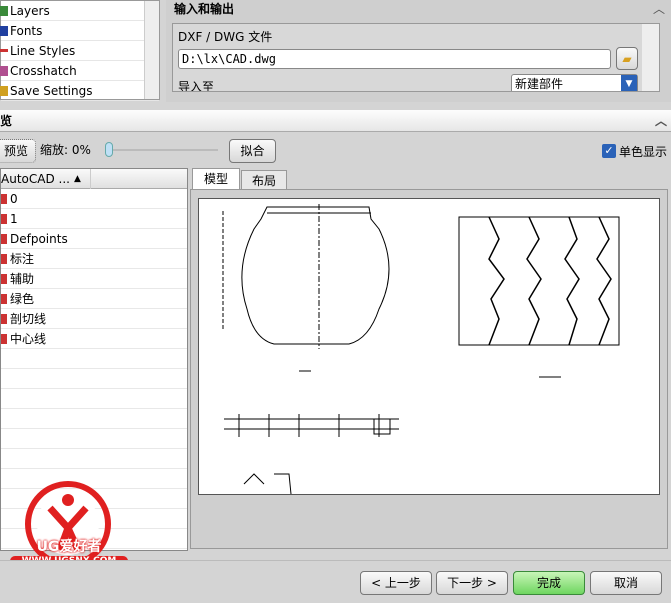  I want to click on watermark-text: UG爱好者, so click(69, 547).